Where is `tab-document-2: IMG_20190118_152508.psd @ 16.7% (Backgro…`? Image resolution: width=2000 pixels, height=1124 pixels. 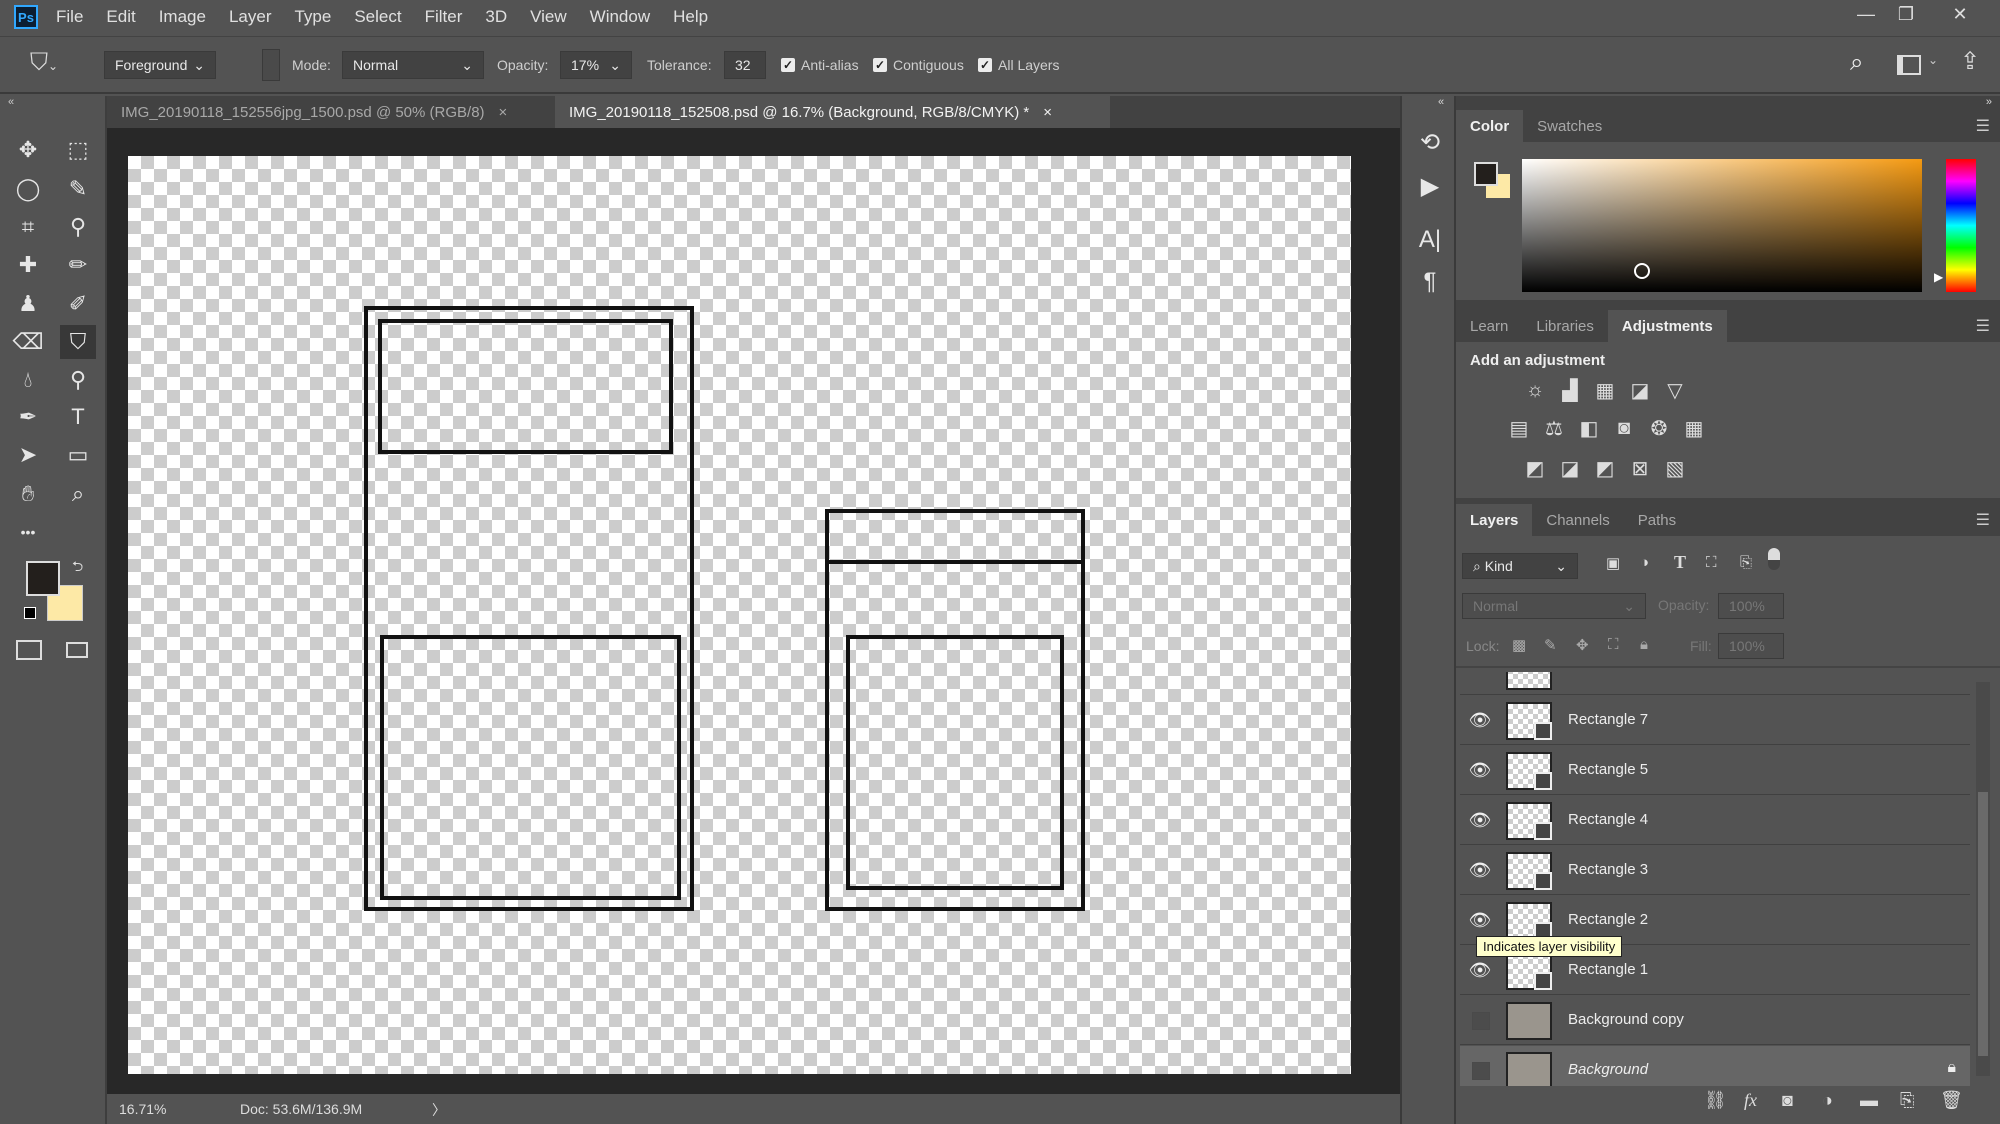 tab-document-2: IMG_20190118_152508.psd @ 16.7% (Backgro… is located at coordinates (832, 112).